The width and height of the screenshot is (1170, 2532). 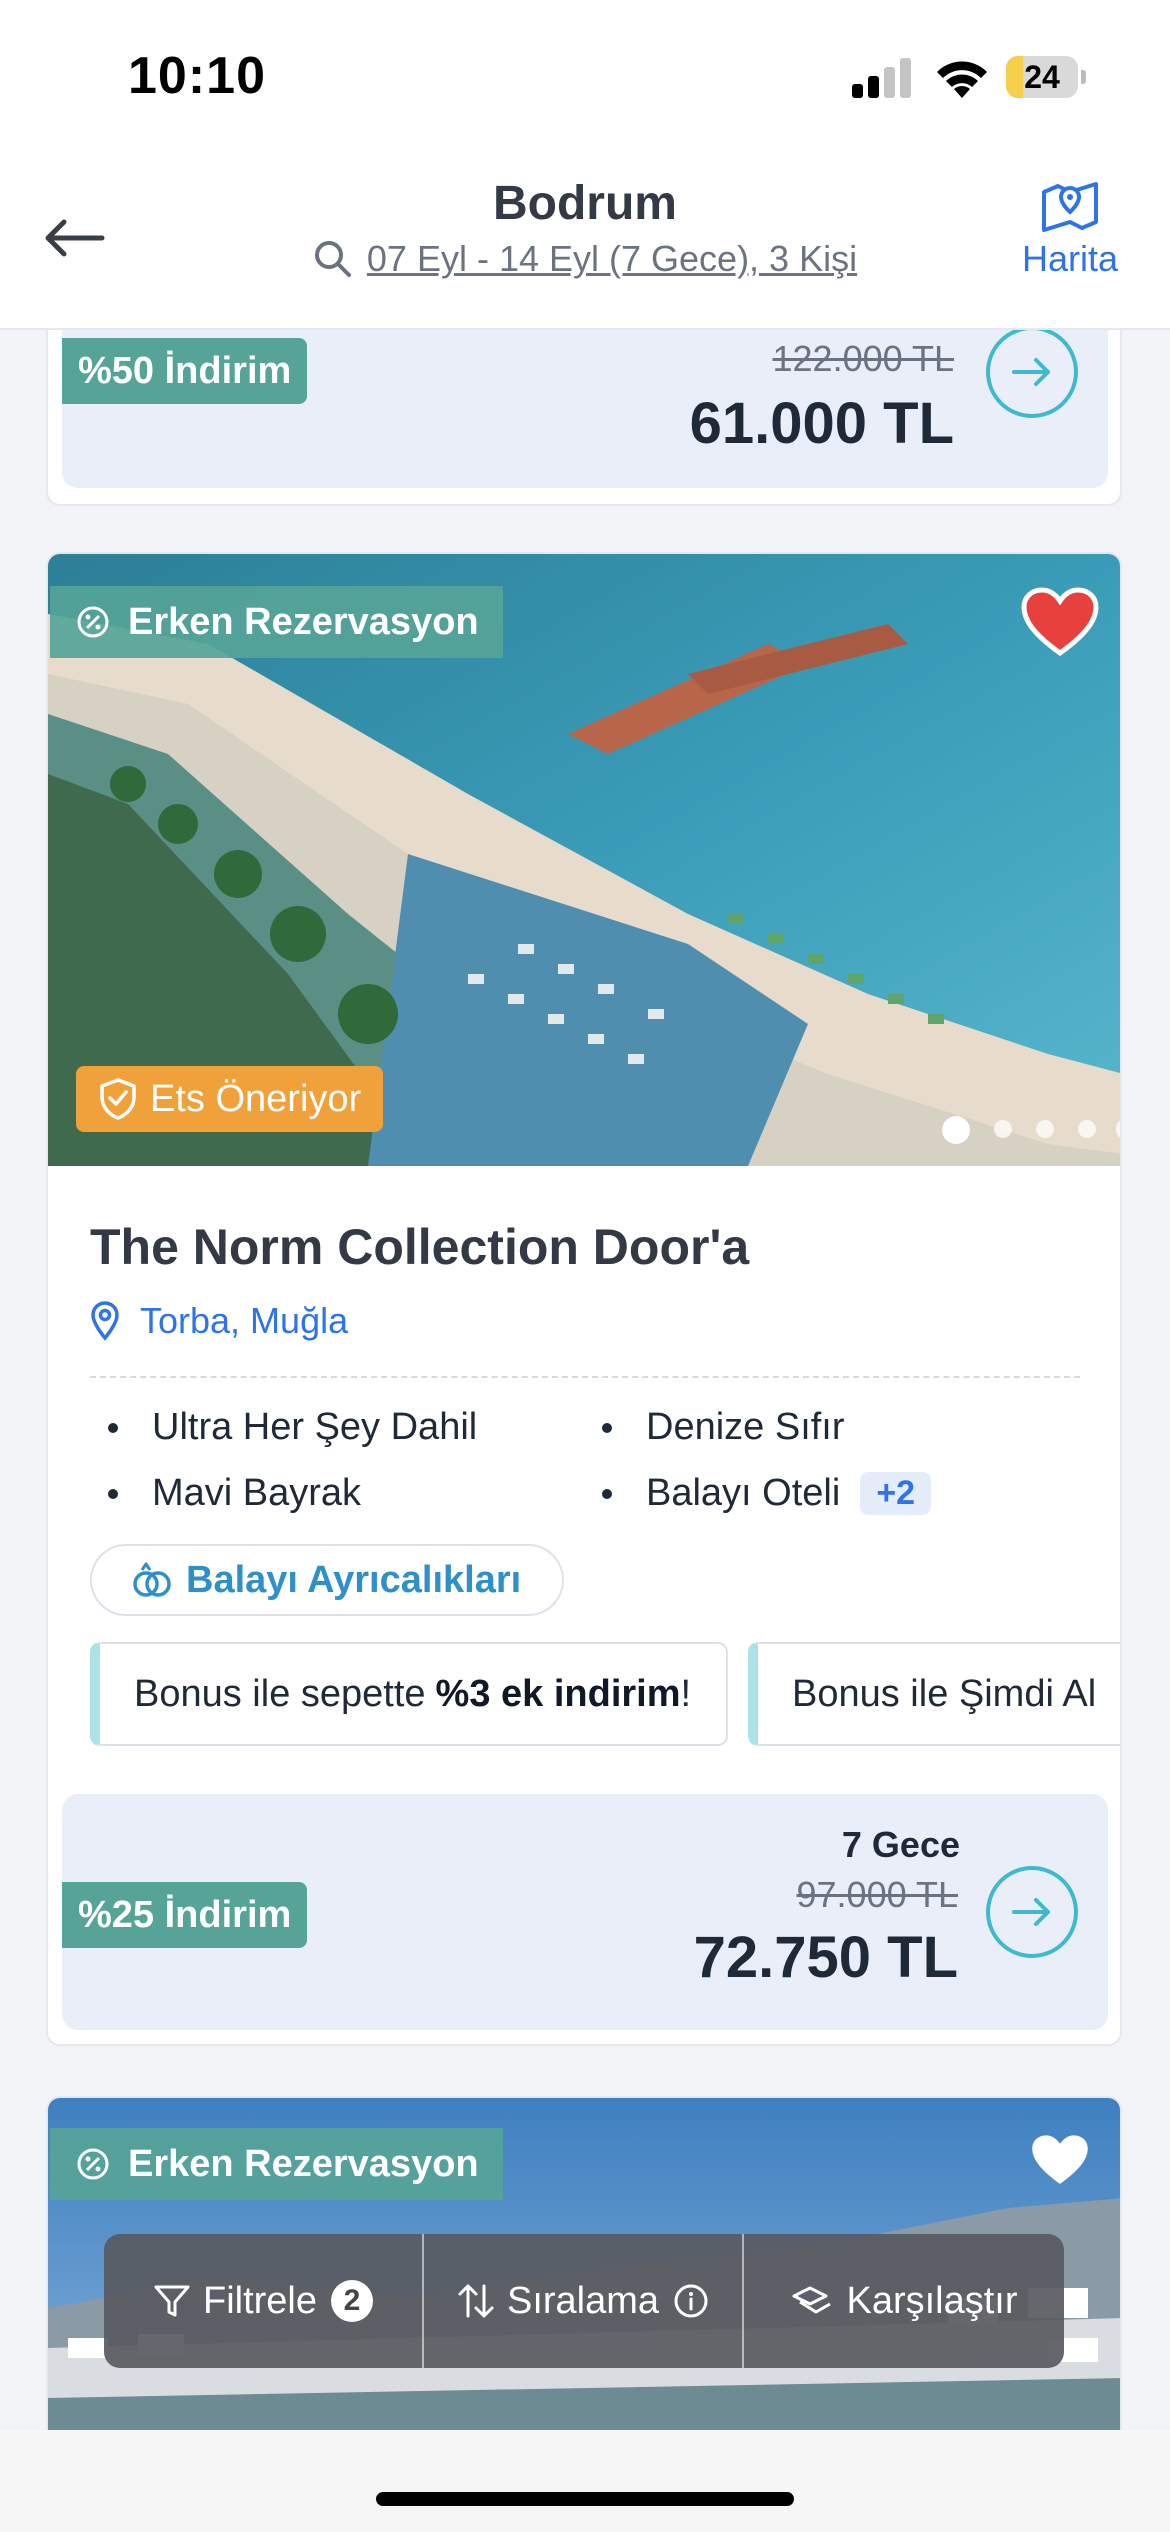 I want to click on compare-button: Karşılaştır, so click(x=903, y=2301).